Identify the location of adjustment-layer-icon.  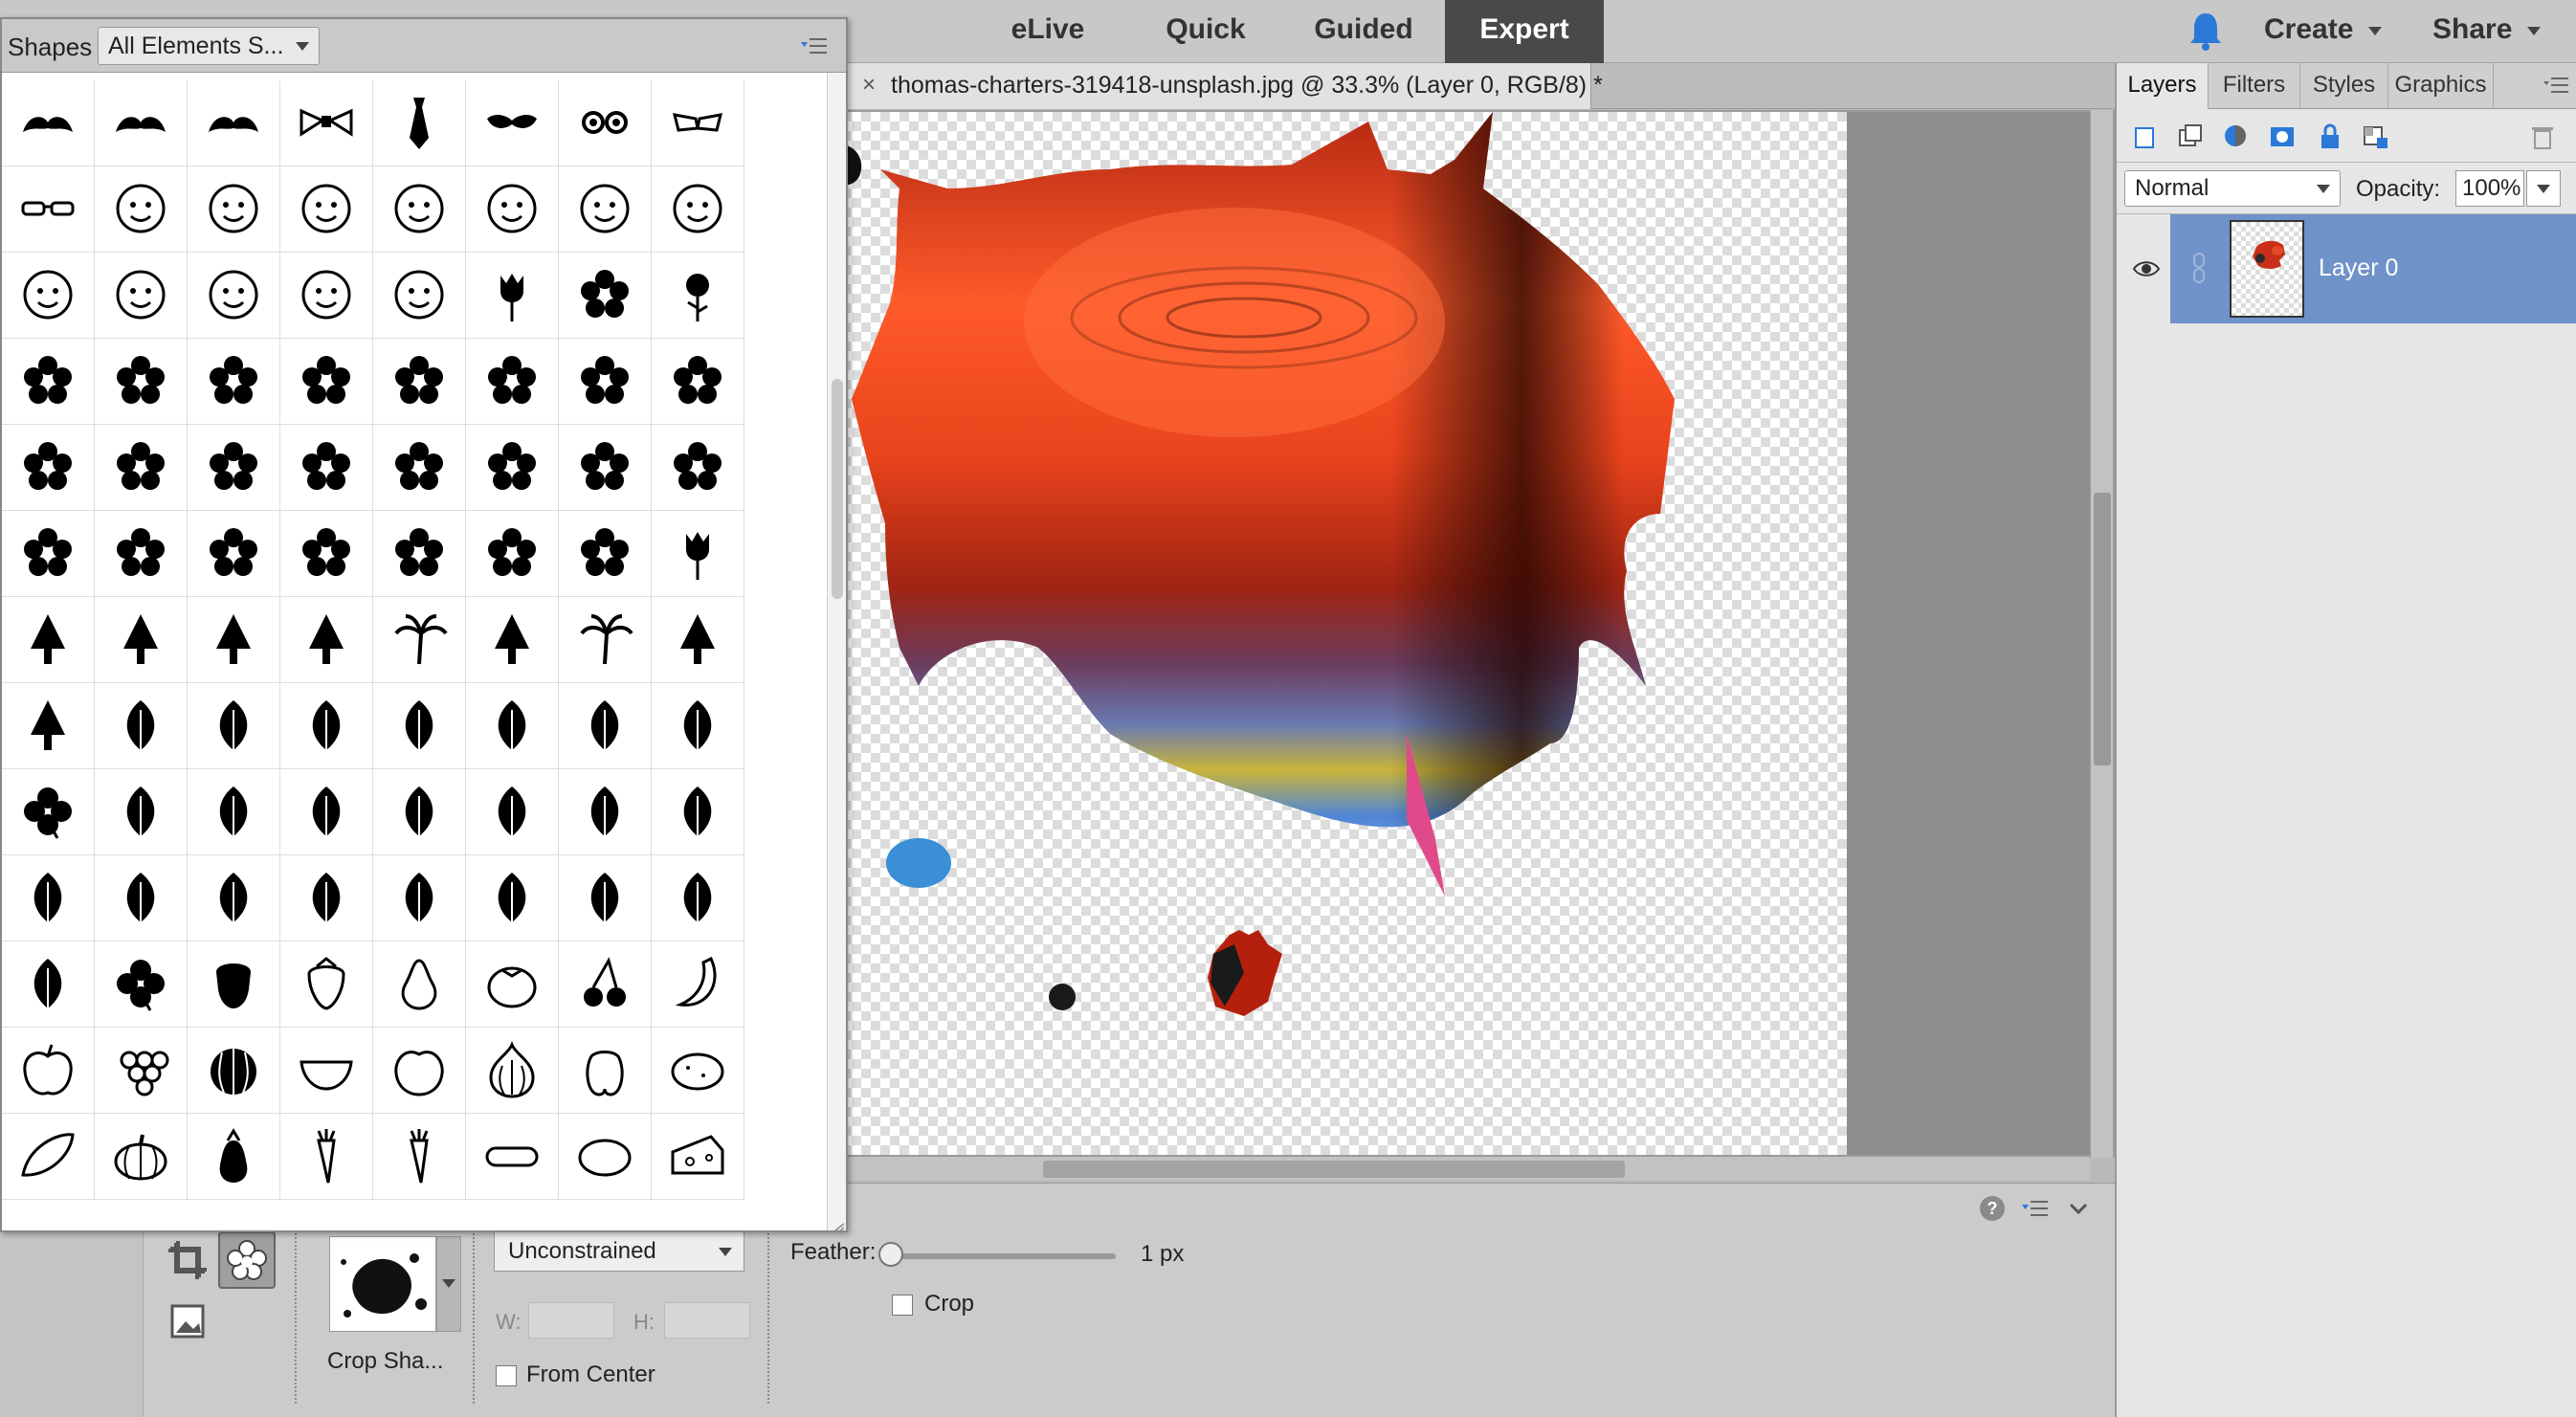
(2236, 137).